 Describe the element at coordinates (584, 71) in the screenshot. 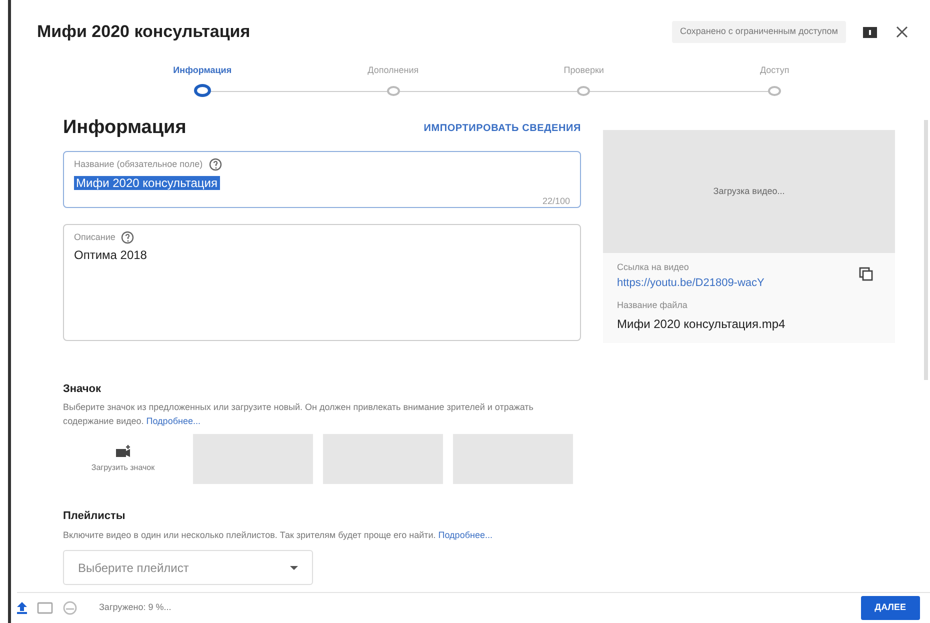

I see `step-tab: Проверки` at that location.